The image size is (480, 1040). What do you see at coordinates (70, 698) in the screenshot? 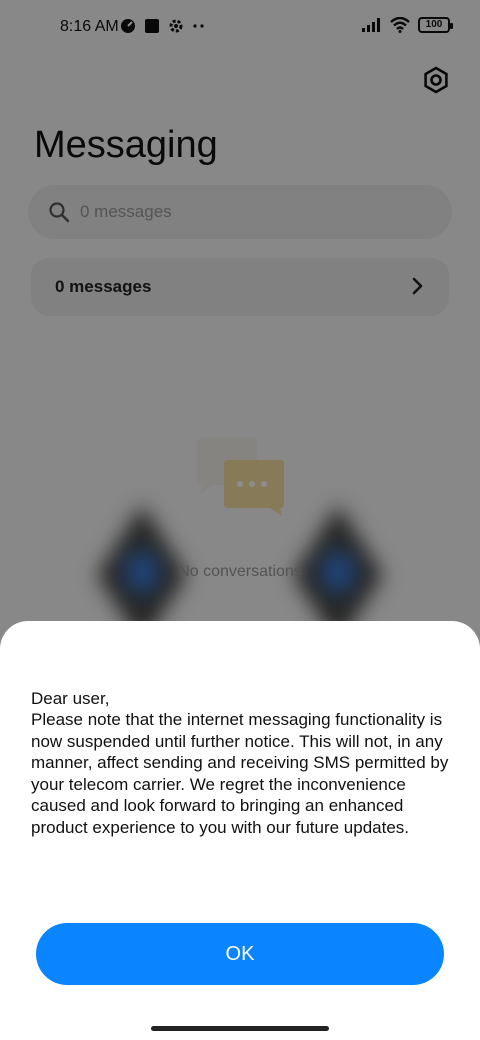
I see `dialog-greeting: Dear user,` at bounding box center [70, 698].